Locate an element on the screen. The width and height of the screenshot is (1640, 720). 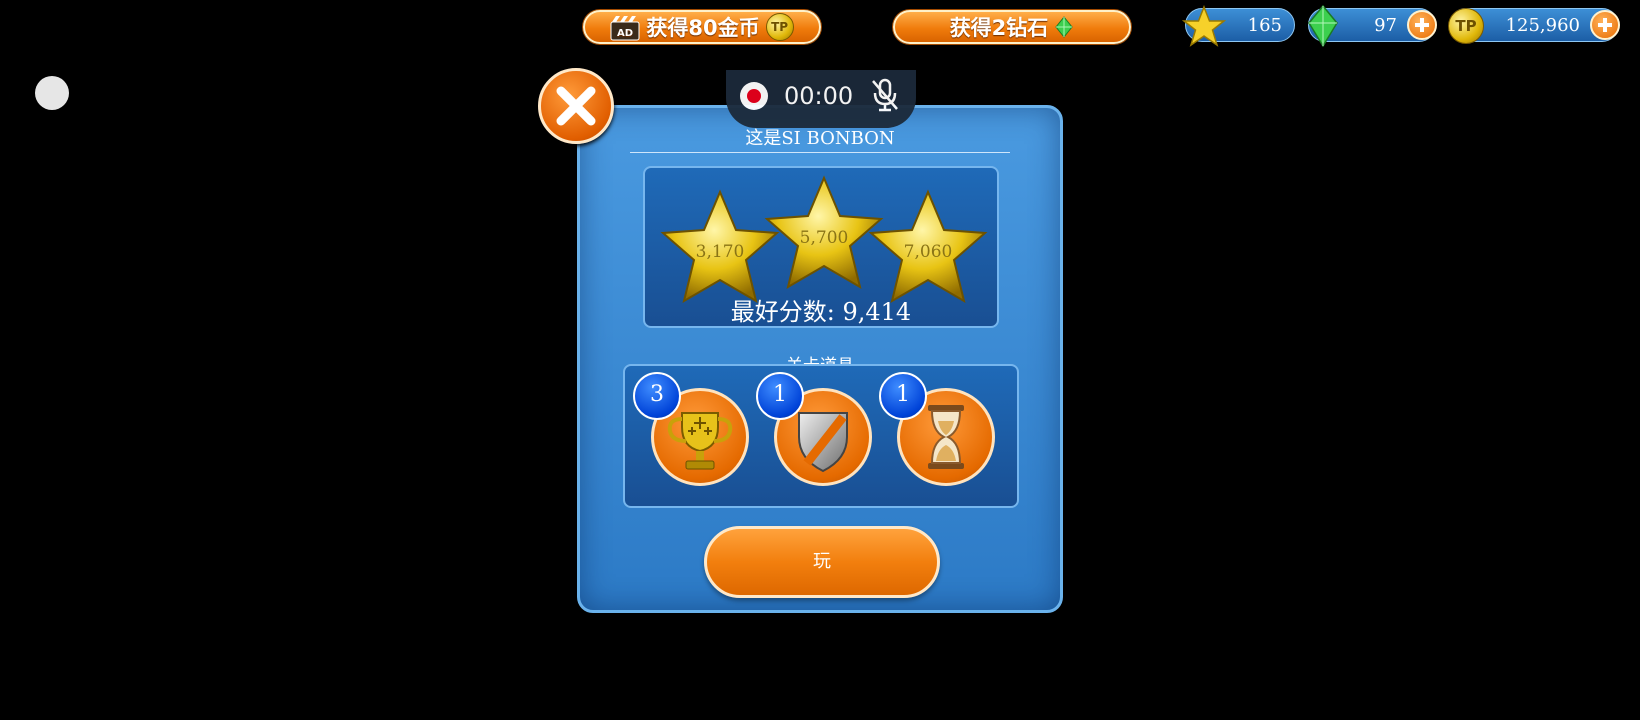
trophy-count-badge: 3 is located at coordinates (657, 396).